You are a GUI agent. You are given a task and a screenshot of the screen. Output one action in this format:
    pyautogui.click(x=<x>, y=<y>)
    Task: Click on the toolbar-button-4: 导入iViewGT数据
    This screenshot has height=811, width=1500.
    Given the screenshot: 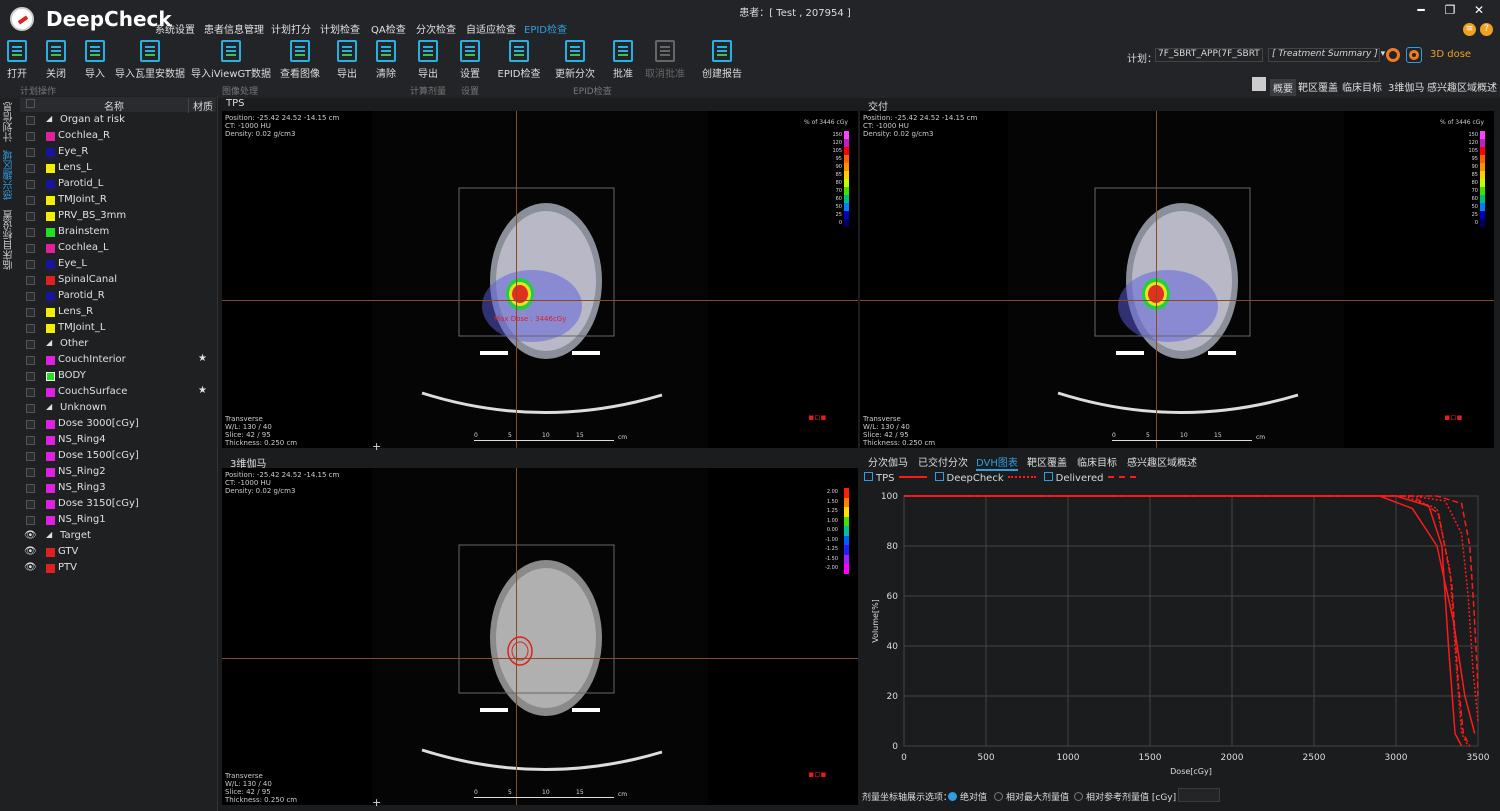 What is the action you would take?
    pyautogui.click(x=231, y=60)
    